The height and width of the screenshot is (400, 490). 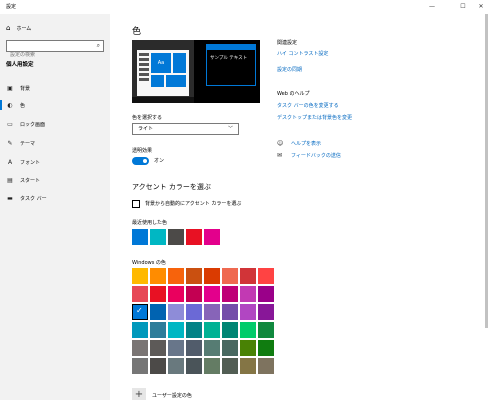 I want to click on preview-tile, so click(x=157, y=81).